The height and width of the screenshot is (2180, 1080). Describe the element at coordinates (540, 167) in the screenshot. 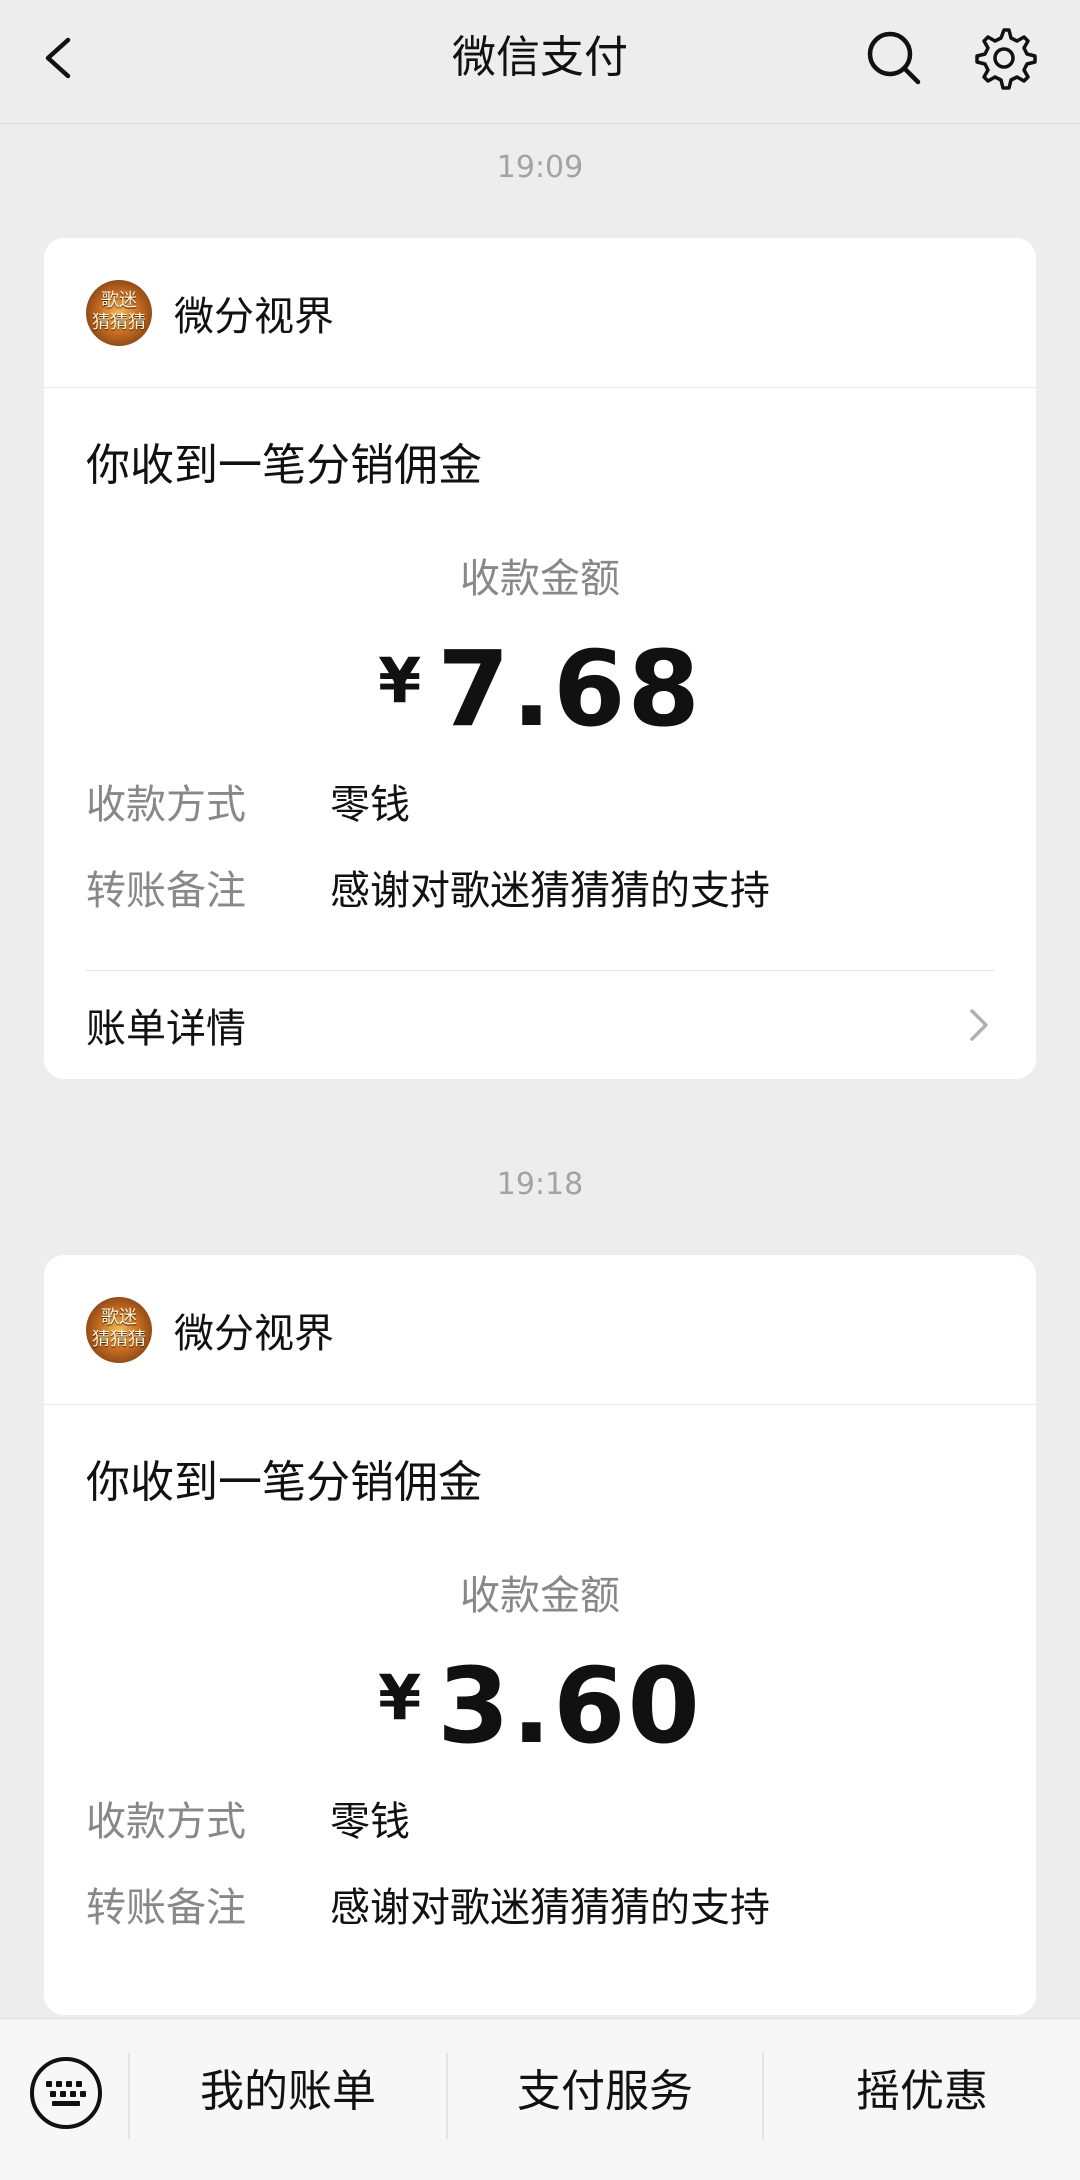

I see `message-timestamp: 19:09` at that location.